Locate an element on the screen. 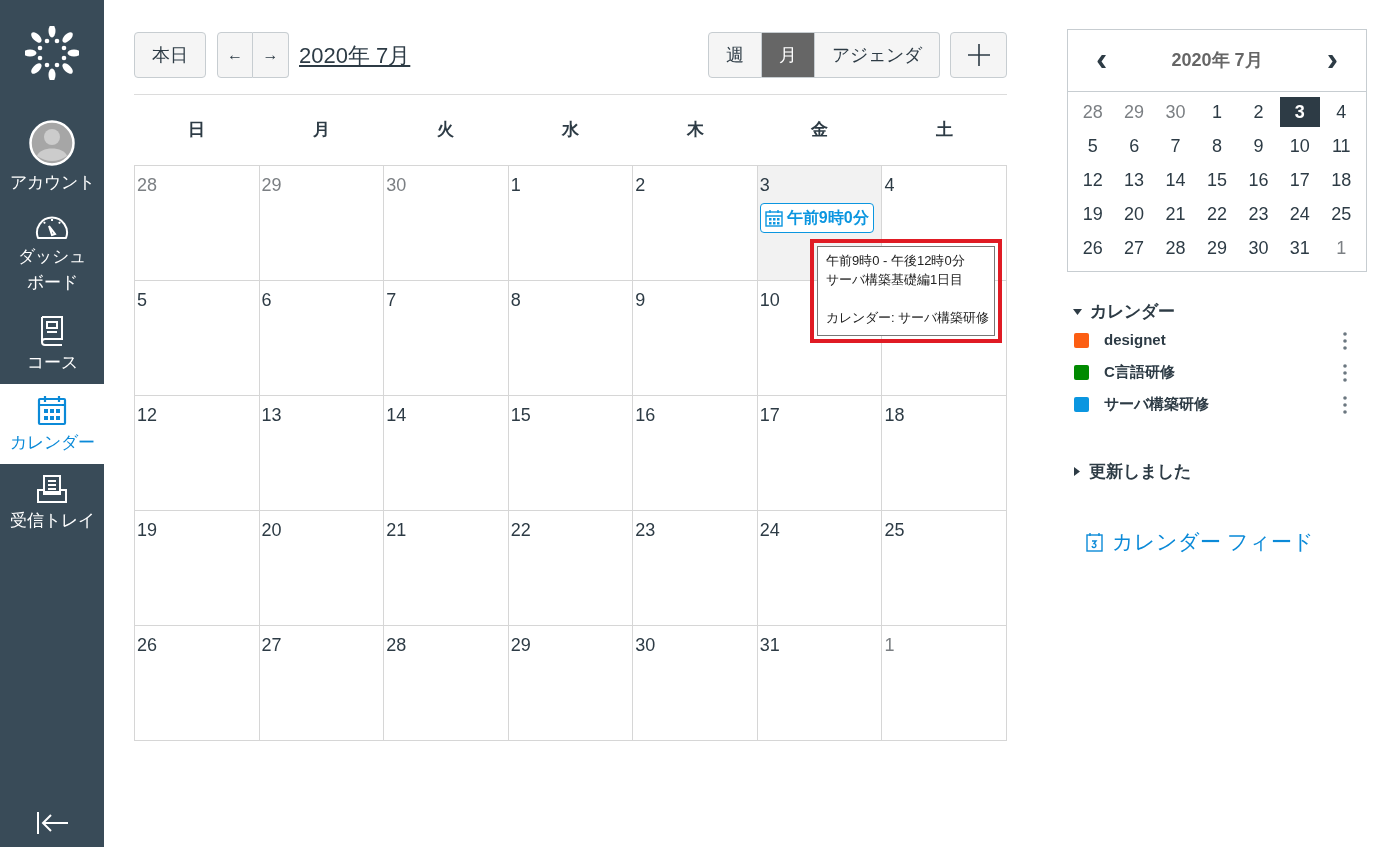 The height and width of the screenshot is (847, 1390). mini-calendar-day: 5 is located at coordinates (1093, 146).